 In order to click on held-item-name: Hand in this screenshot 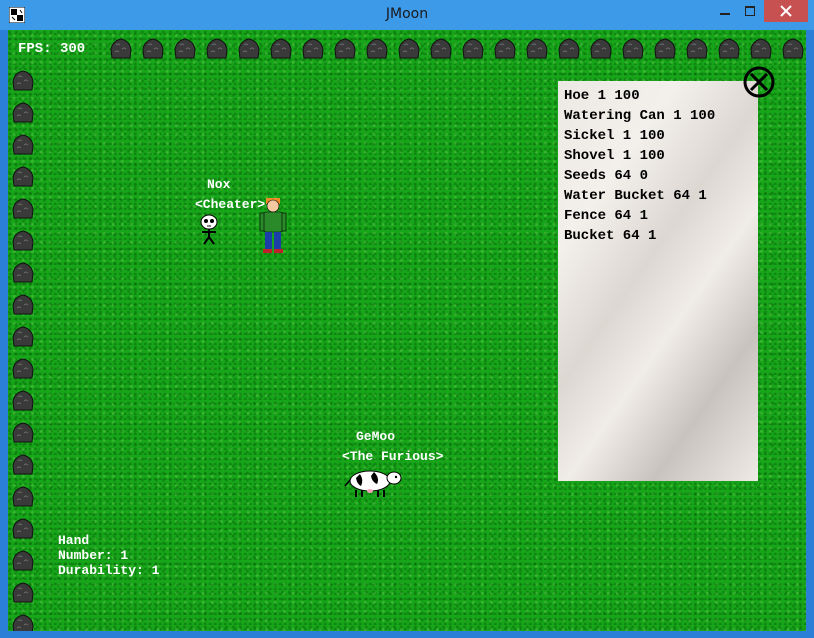, I will do `click(74, 540)`.